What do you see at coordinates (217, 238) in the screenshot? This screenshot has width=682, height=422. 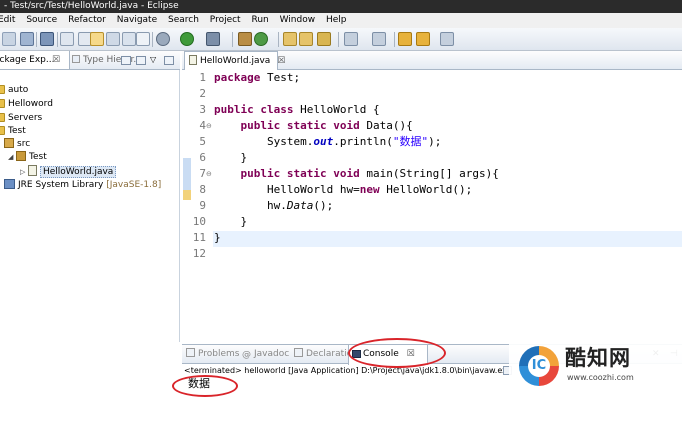 I see `code-line-11: }` at bounding box center [217, 238].